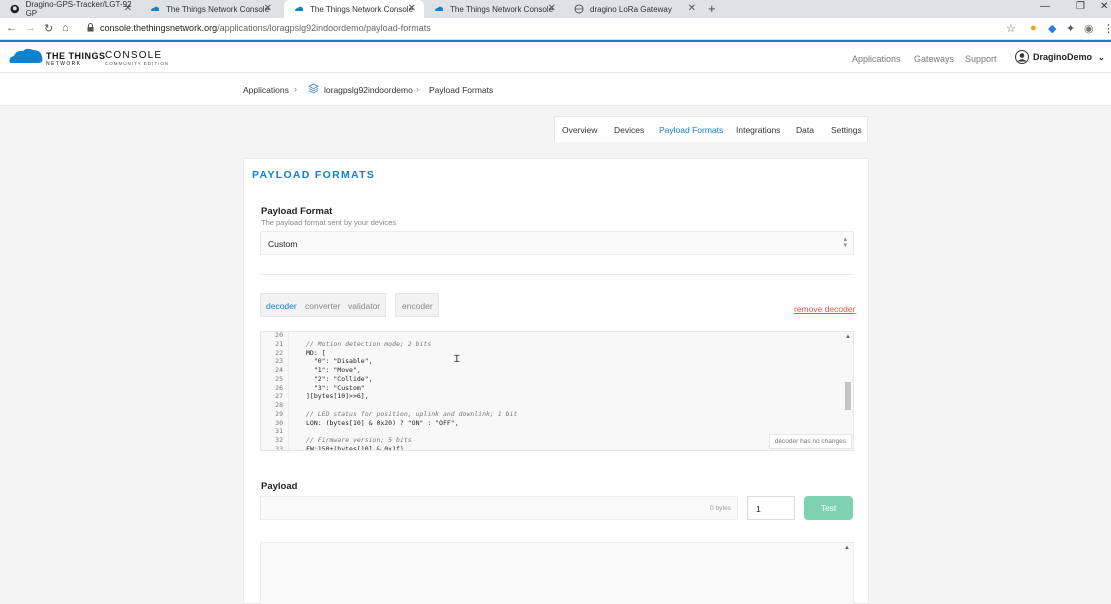 Image resolution: width=1111 pixels, height=604 pixels. What do you see at coordinates (333, 370) in the screenshot?
I see `code-line: "1": "Move",` at bounding box center [333, 370].